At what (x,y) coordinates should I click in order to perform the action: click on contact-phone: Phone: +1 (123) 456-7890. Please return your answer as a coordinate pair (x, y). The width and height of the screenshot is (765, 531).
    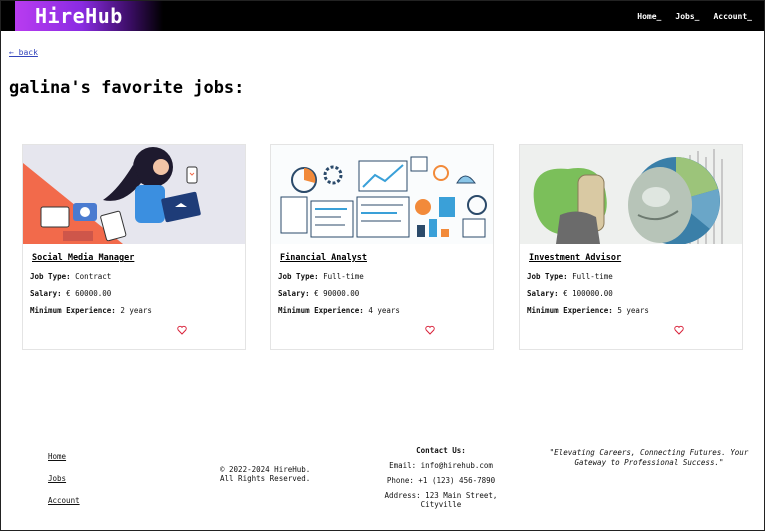
    Looking at the image, I should click on (441, 480).